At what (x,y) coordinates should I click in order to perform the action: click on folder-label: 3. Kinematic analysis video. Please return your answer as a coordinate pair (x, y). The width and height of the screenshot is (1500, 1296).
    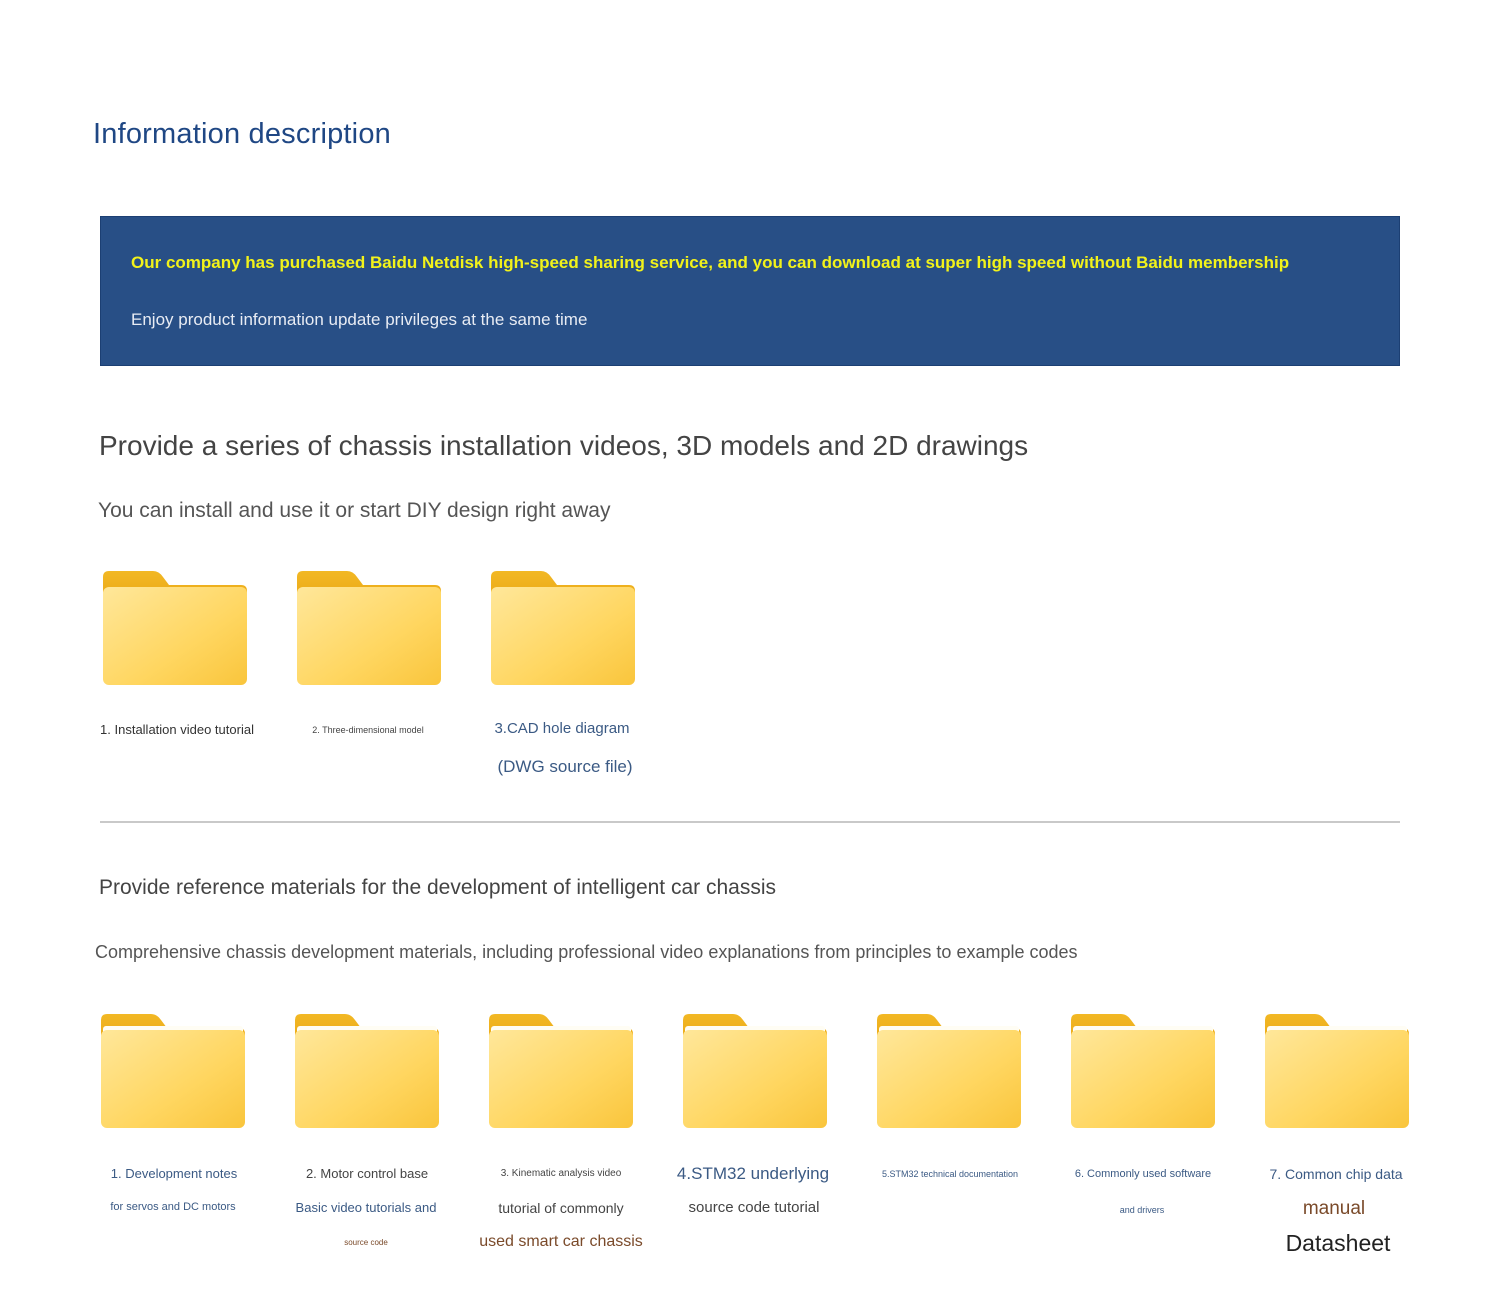
    Looking at the image, I should click on (561, 1173).